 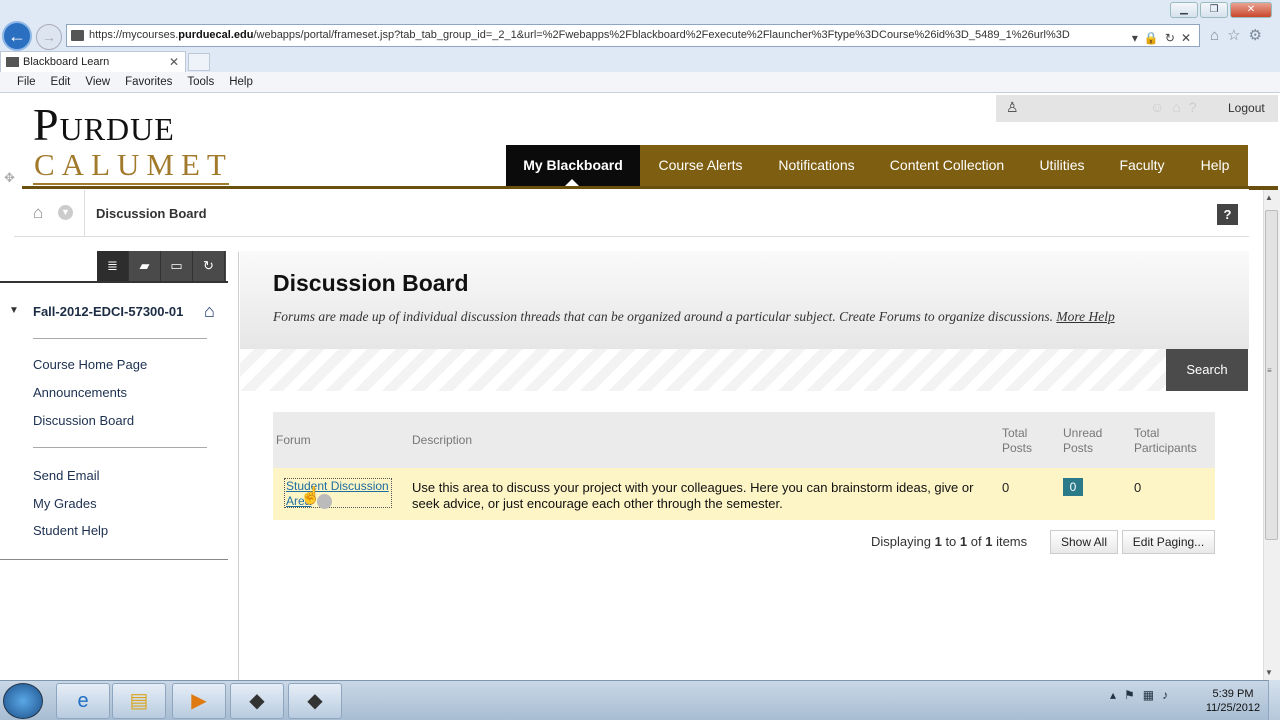 What do you see at coordinates (1237, 35) in the screenshot?
I see `star-icon: ☆` at bounding box center [1237, 35].